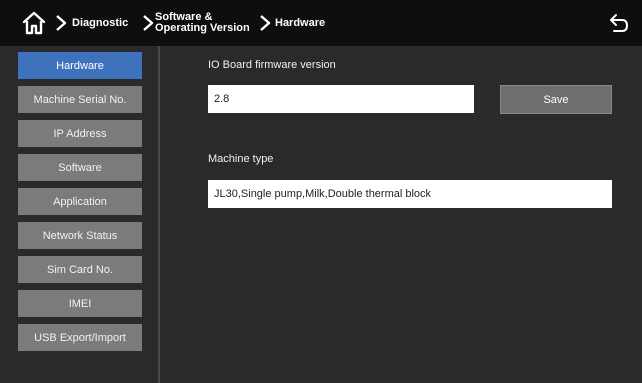 This screenshot has height=383, width=642. What do you see at coordinates (80, 65) in the screenshot?
I see `sidebar-item-hardware: Hardware` at bounding box center [80, 65].